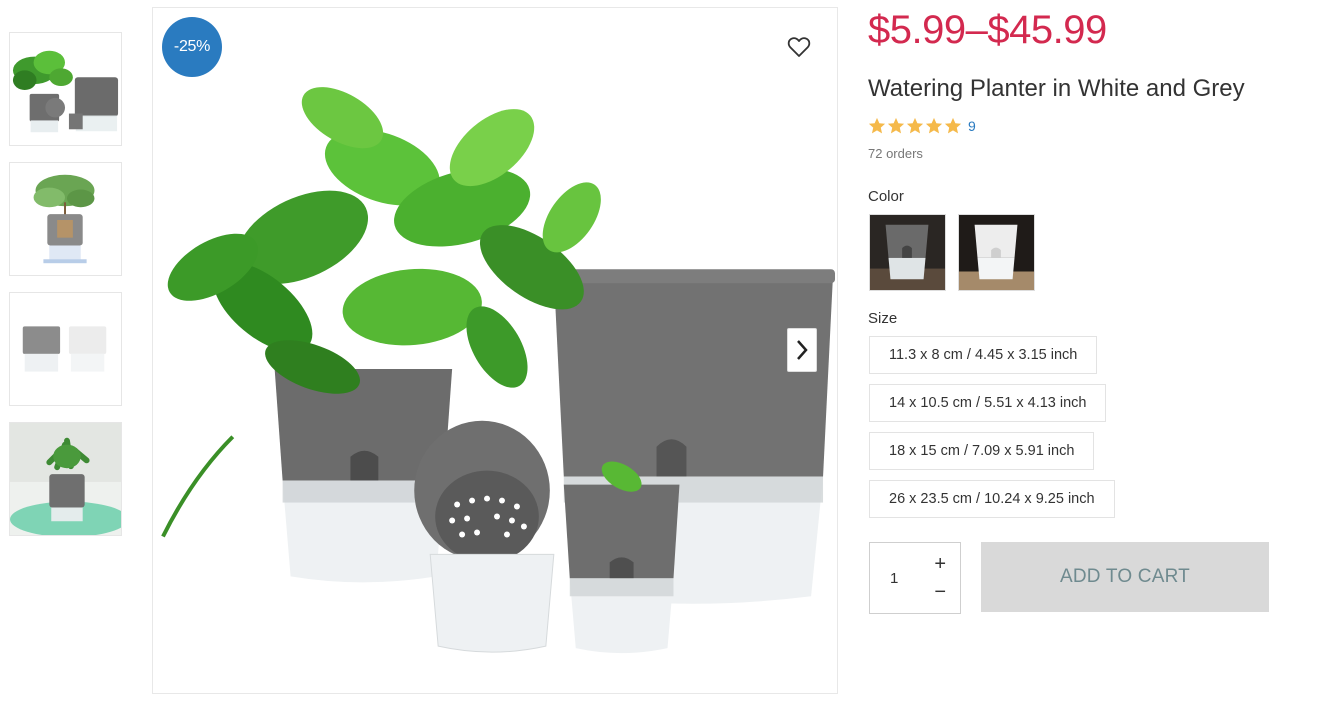 Image resolution: width=1330 pixels, height=703 pixels. What do you see at coordinates (894, 578) in the screenshot?
I see `quantity-input: 1` at bounding box center [894, 578].